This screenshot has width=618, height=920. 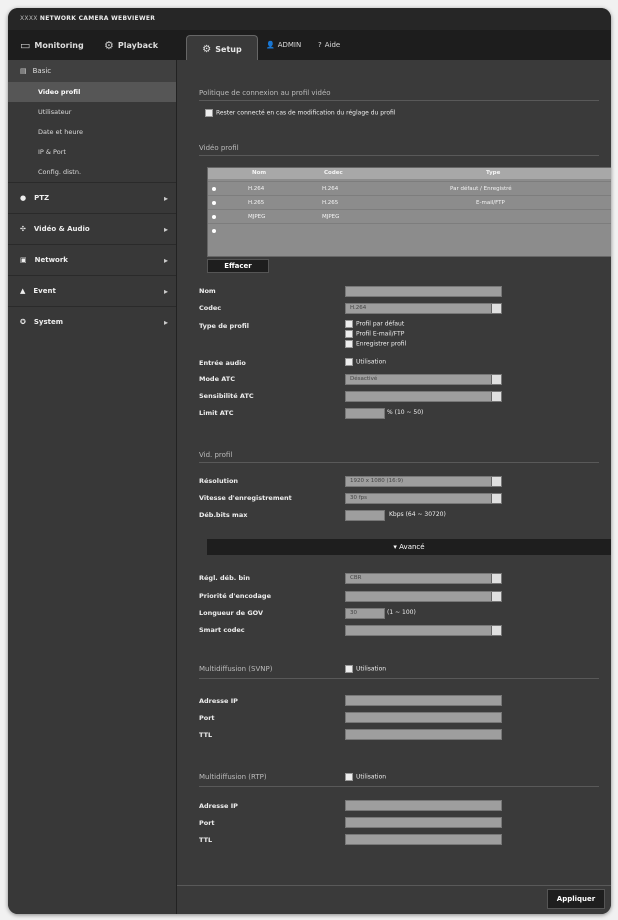 What do you see at coordinates (223, 515) in the screenshot?
I see `max-bitrate-label: Déb.bits max` at bounding box center [223, 515].